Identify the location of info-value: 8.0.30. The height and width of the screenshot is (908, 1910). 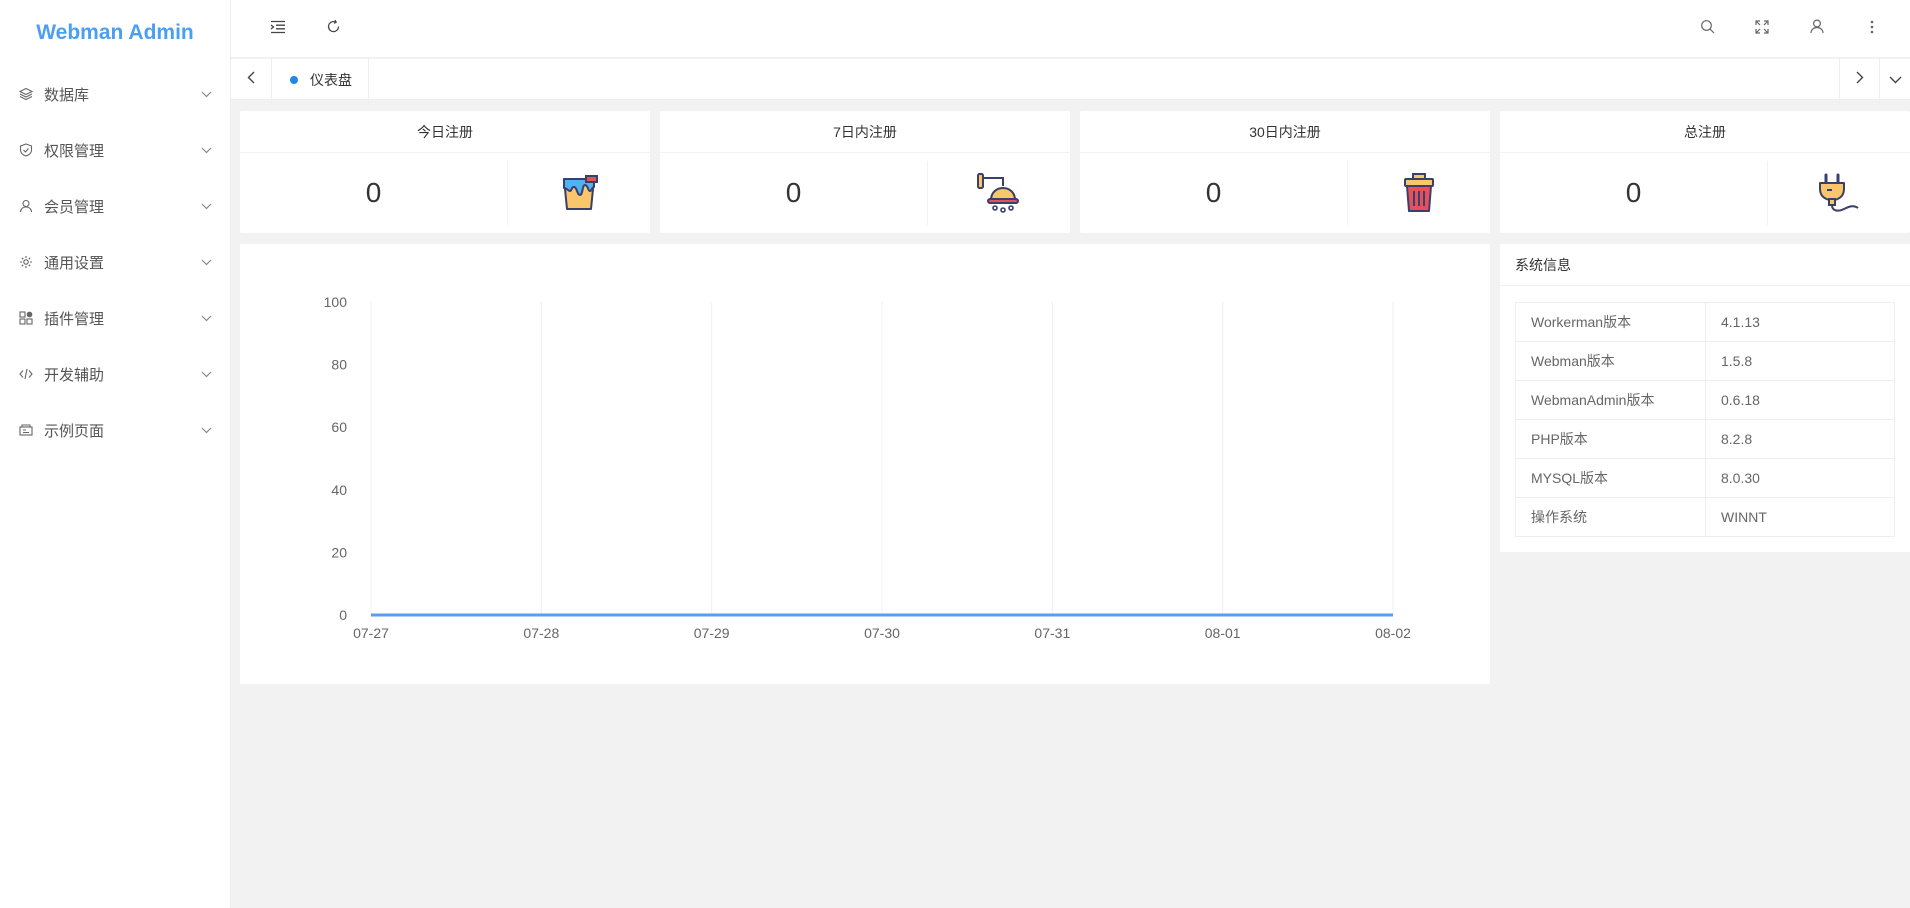
(1800, 478).